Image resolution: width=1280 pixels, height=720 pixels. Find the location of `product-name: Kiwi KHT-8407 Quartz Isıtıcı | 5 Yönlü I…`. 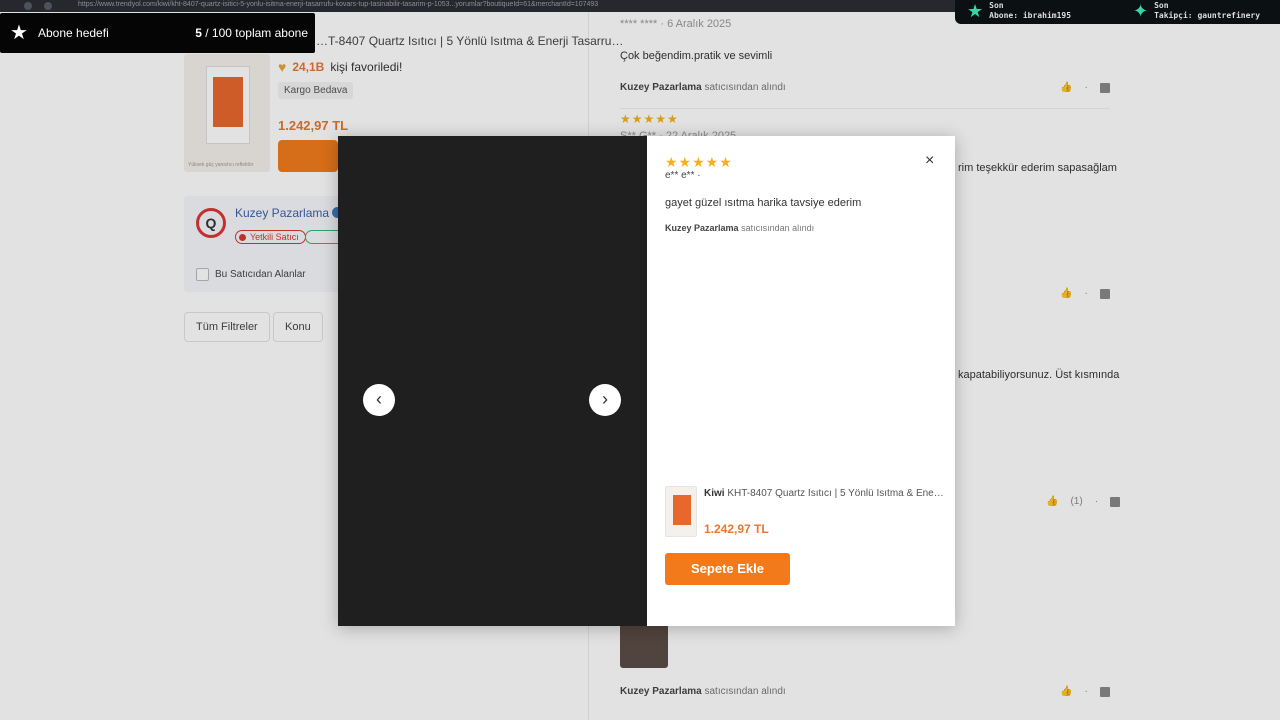

product-name: Kiwi KHT-8407 Quartz Isıtıcı | 5 Yönlü I… is located at coordinates (824, 493).